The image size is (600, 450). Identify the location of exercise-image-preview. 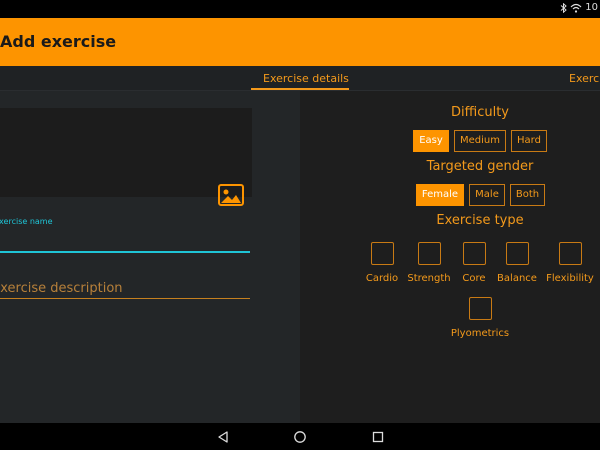
(126, 152).